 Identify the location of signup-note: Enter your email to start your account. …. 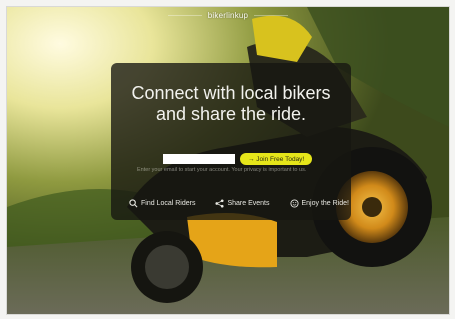
(222, 170).